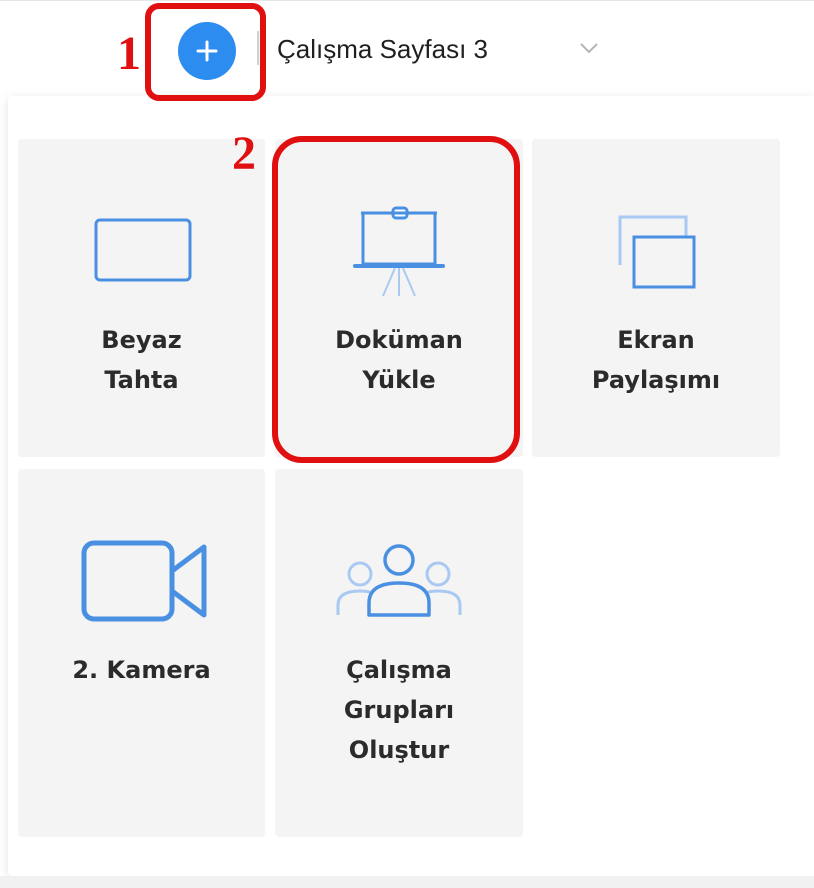 This screenshot has width=814, height=888. What do you see at coordinates (656, 340) in the screenshot?
I see `screen-share-label-line1: Ekran` at bounding box center [656, 340].